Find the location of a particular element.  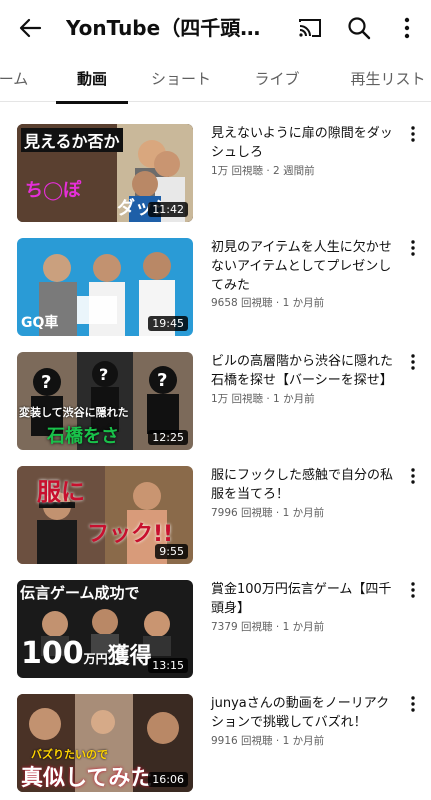

video-title: 初見のアイテムを人生に欠かせないアイテムとしてプレゼンしてみた is located at coordinates (306, 266).